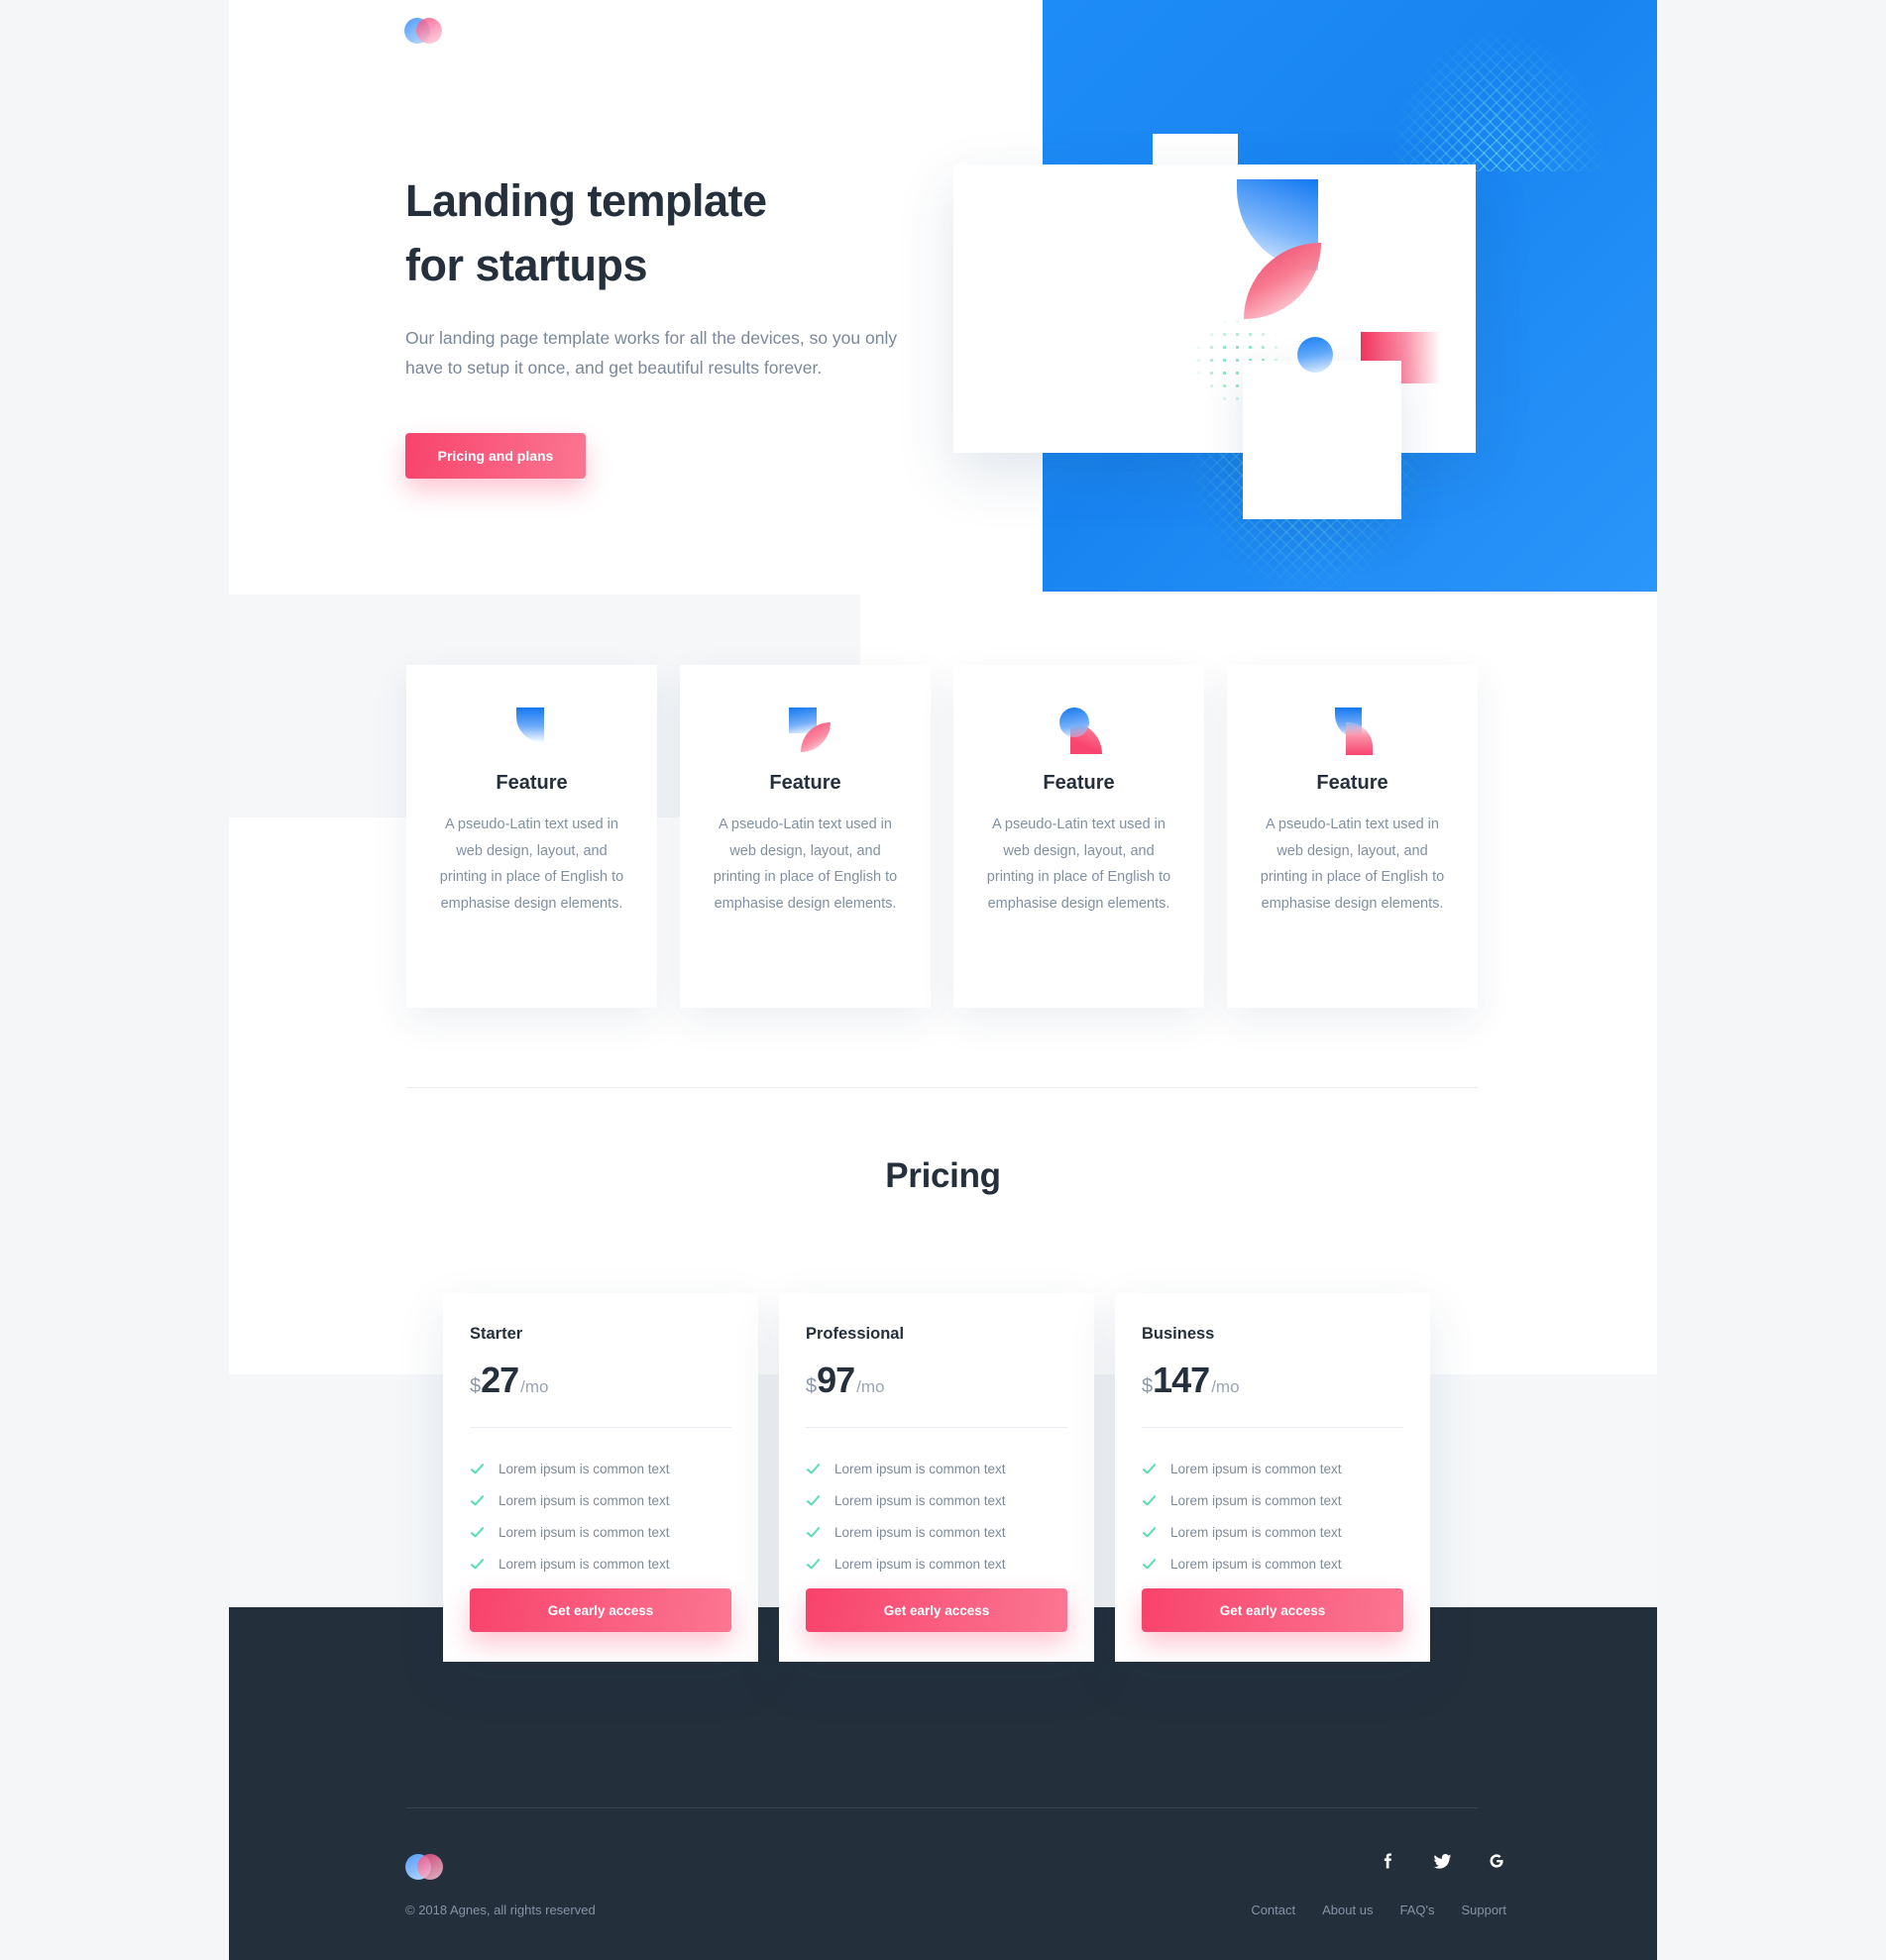 The image size is (1886, 1960). Describe the element at coordinates (1353, 731) in the screenshot. I see `s-shape-icon` at that location.